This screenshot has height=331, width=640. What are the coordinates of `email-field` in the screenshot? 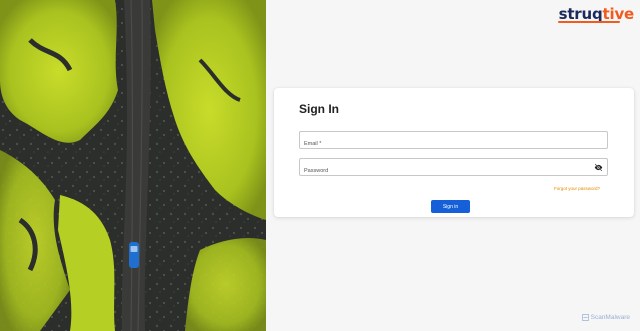 It's located at (453, 144).